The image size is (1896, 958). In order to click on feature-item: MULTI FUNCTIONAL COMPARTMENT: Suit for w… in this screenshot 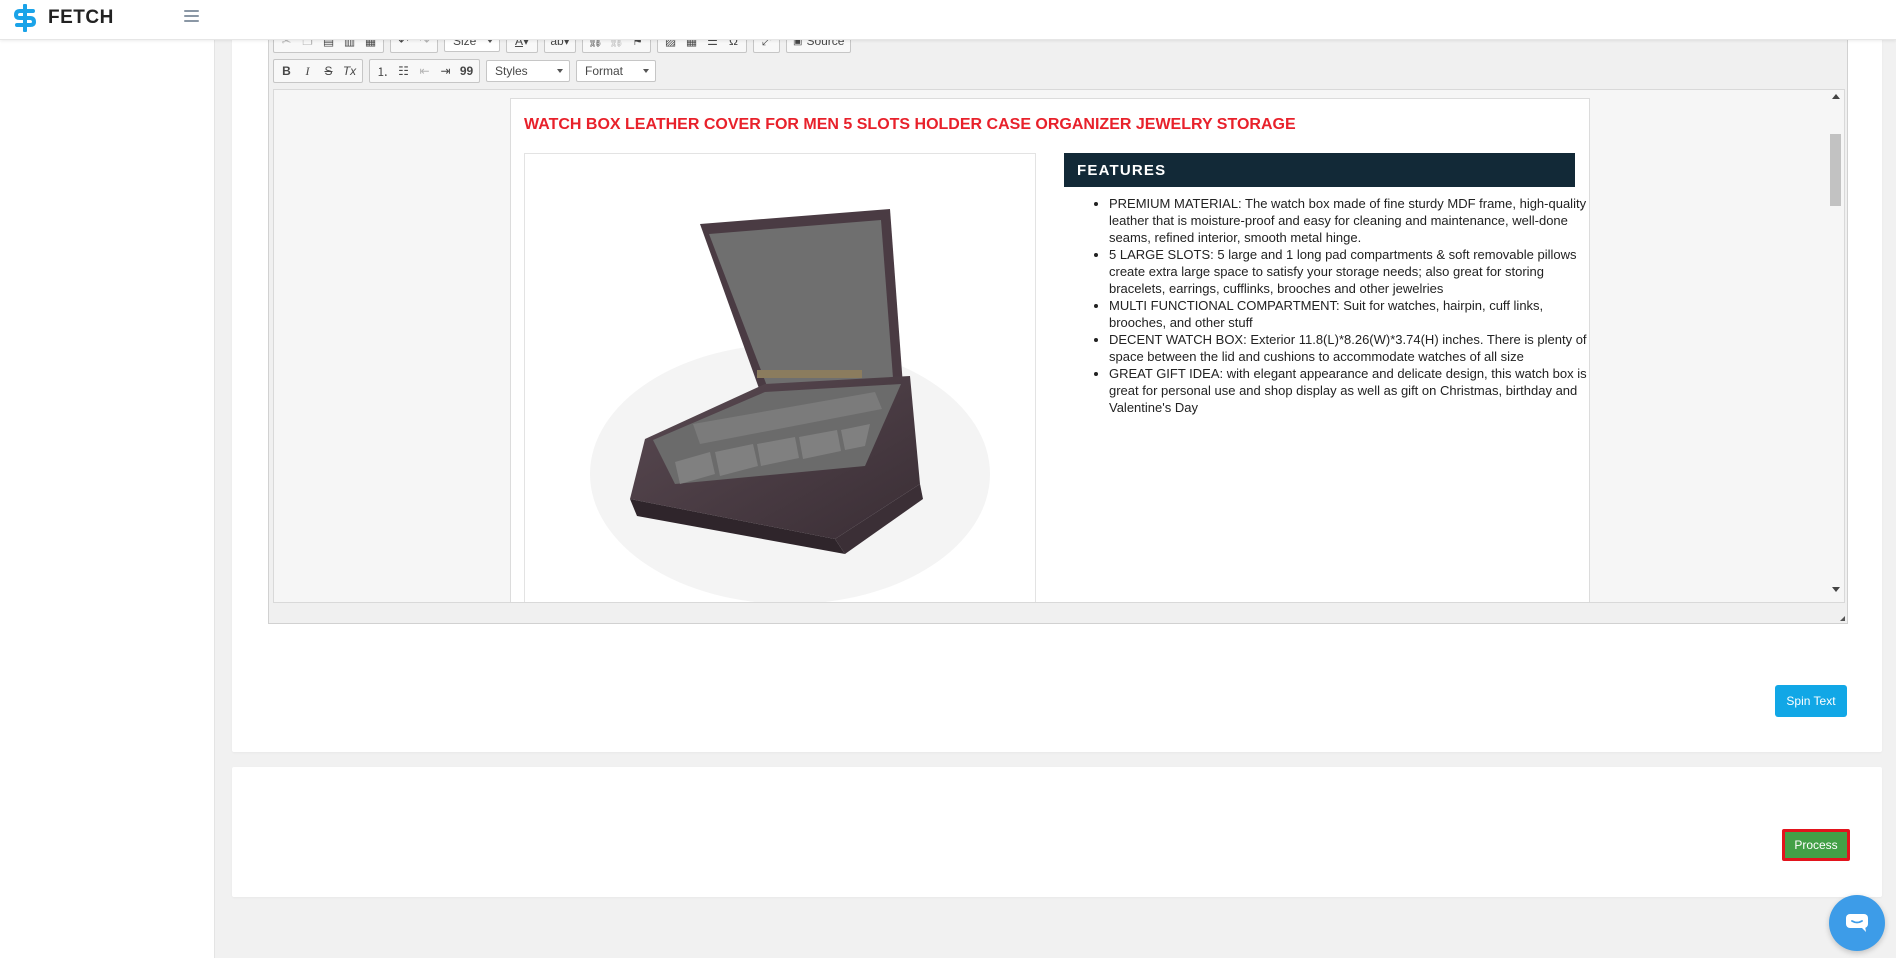, I will do `click(1354, 314)`.